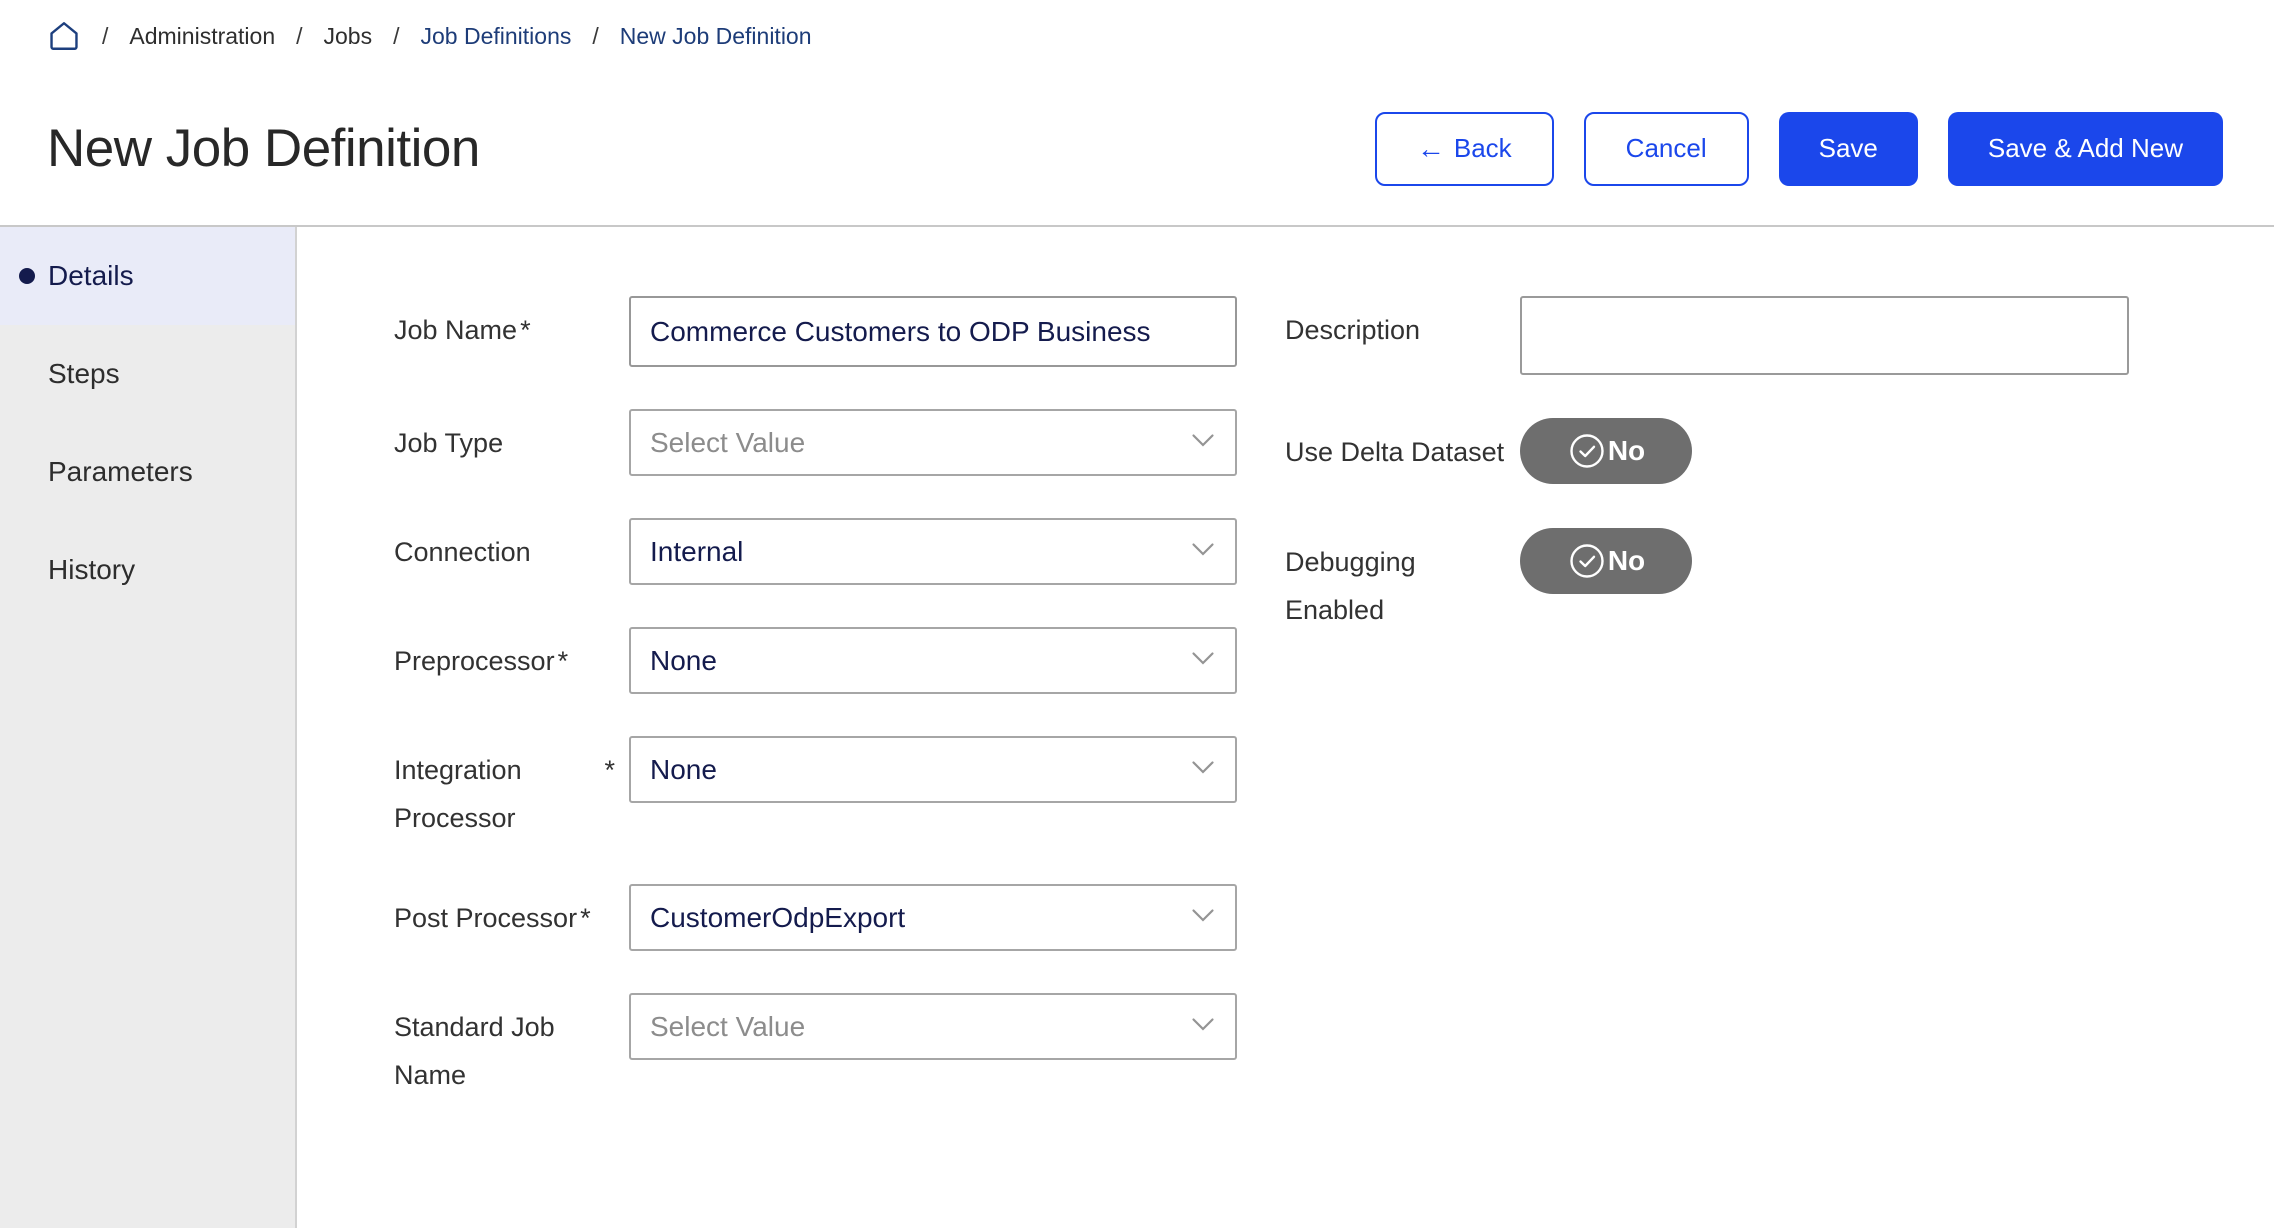 The width and height of the screenshot is (2274, 1230). I want to click on cancel-button-label: Cancel, so click(1666, 148).